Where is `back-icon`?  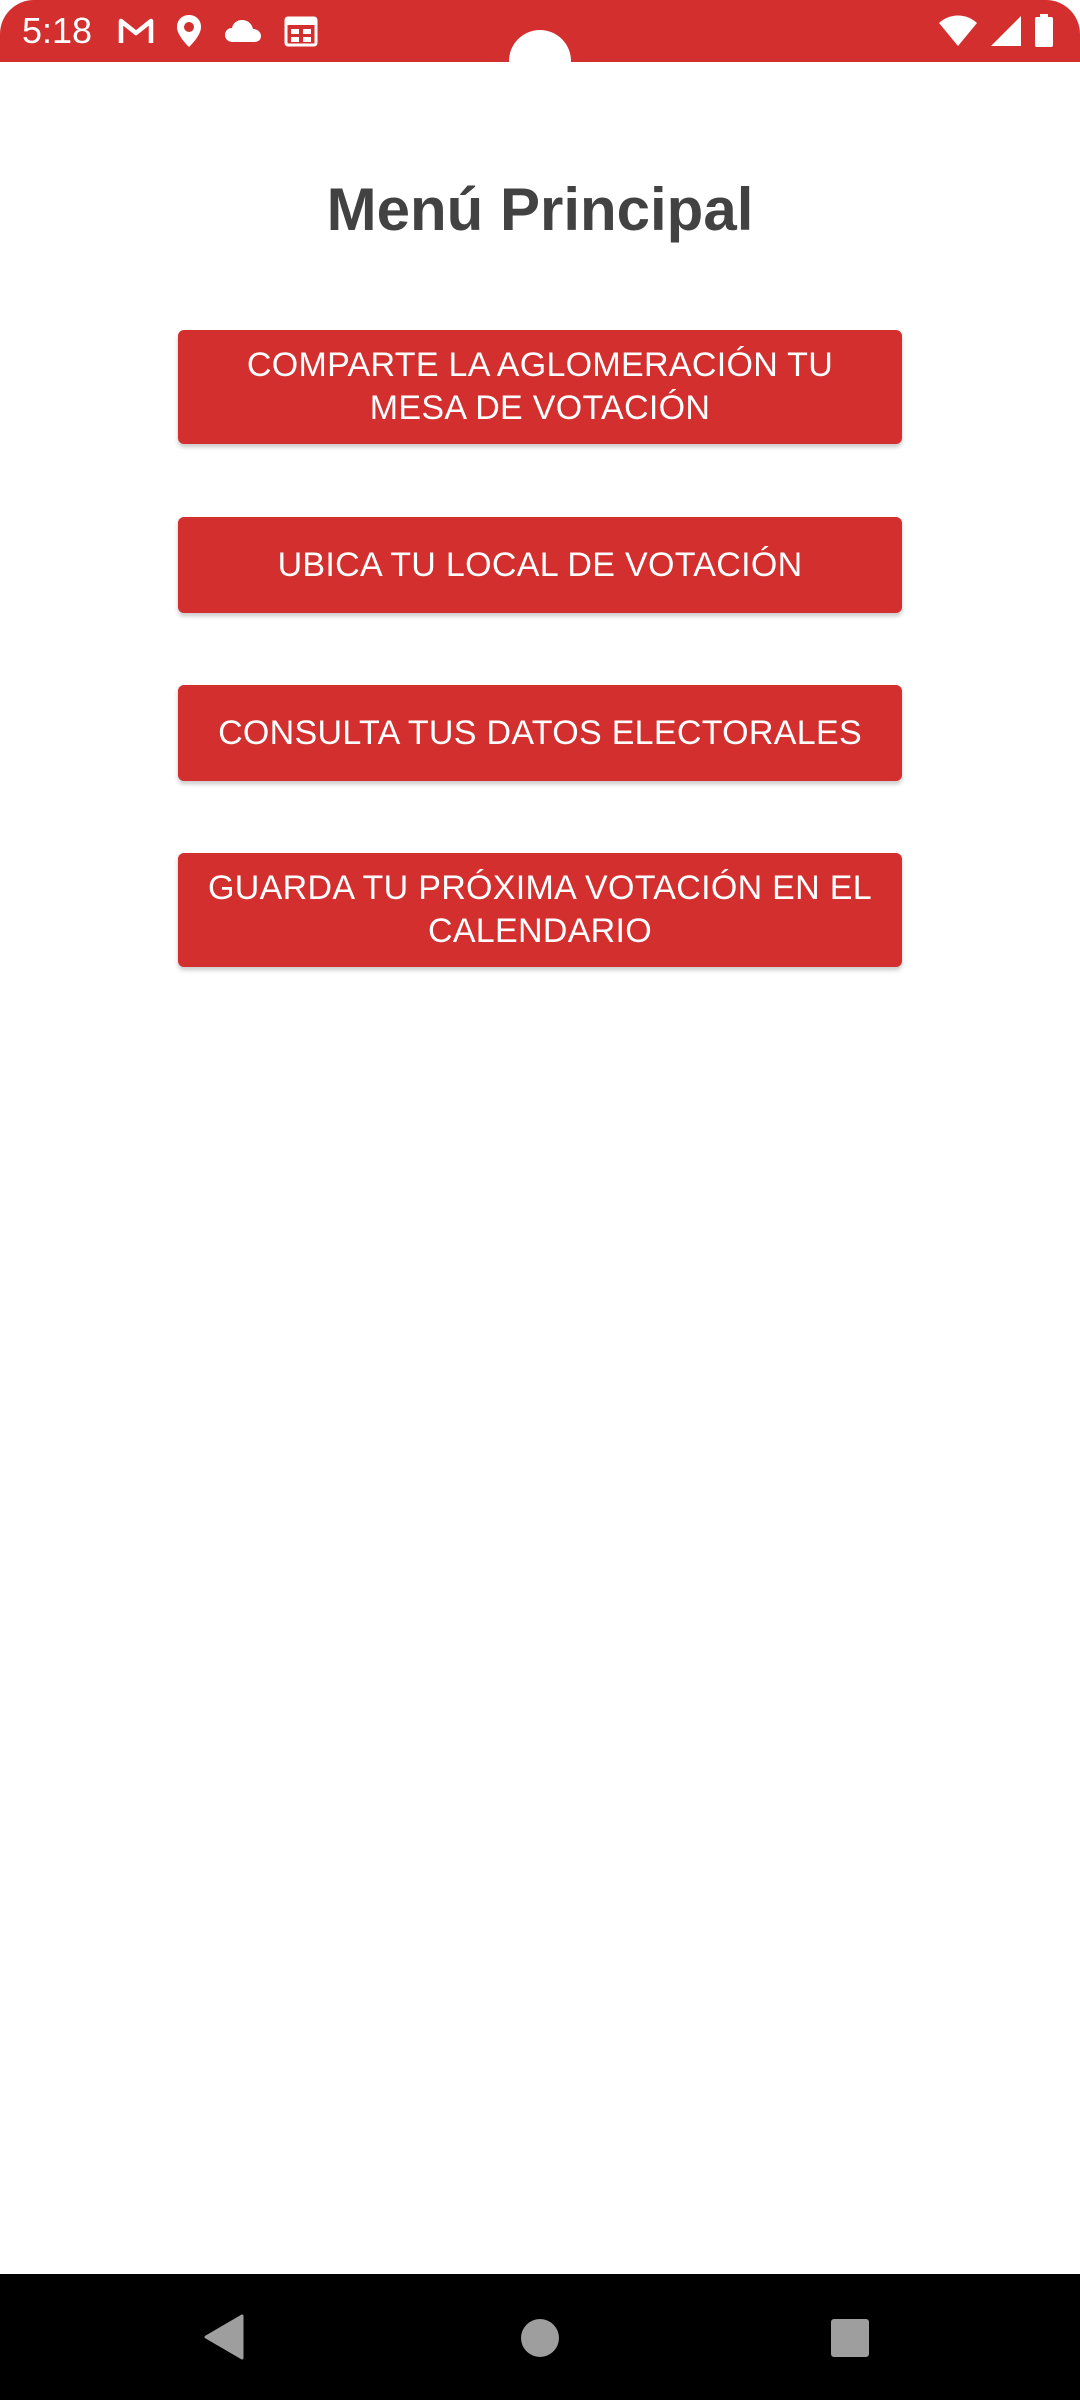
back-icon is located at coordinates (224, 2337).